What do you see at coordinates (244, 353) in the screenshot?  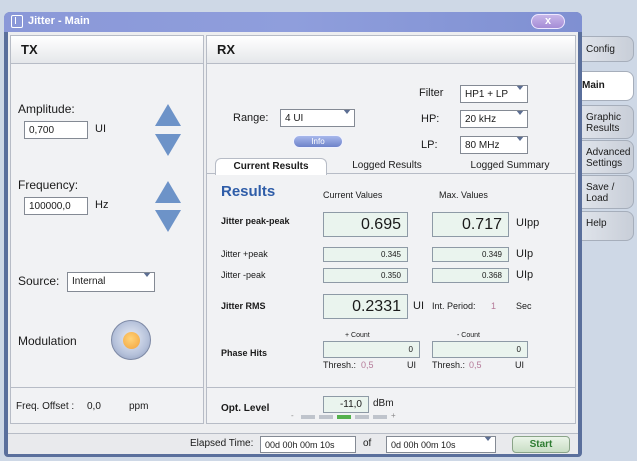 I see `phase-hits-label: Phase Hits` at bounding box center [244, 353].